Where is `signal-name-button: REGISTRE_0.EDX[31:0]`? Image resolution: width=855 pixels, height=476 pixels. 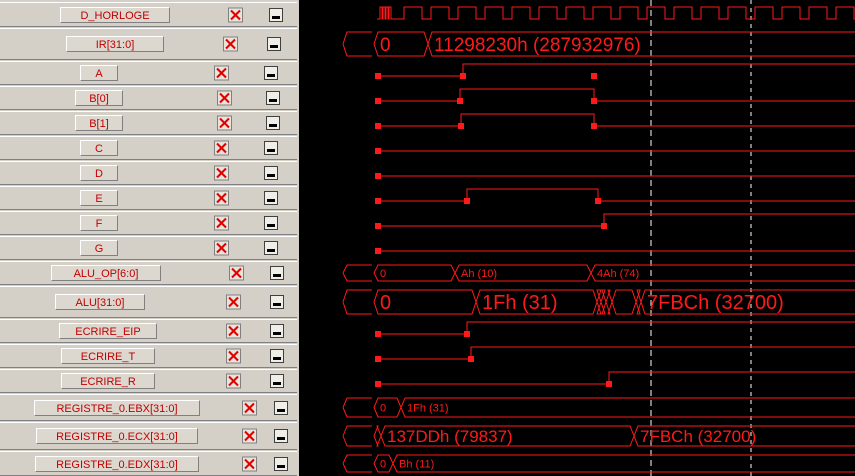 signal-name-button: REGISTRE_0.EDX[31:0] is located at coordinates (117, 463).